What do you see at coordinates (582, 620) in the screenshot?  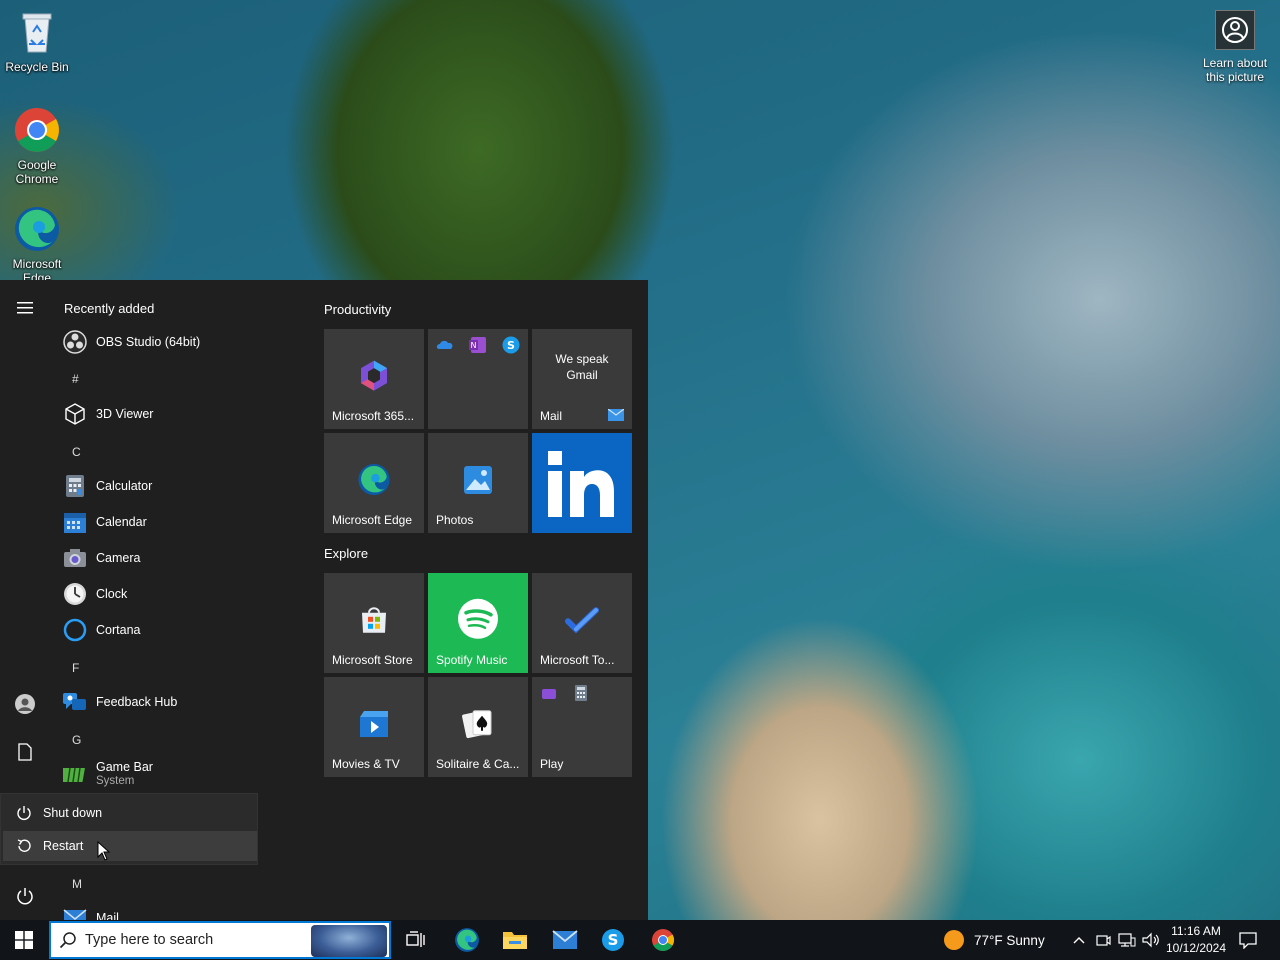 I see `todo-checkmark-icon` at bounding box center [582, 620].